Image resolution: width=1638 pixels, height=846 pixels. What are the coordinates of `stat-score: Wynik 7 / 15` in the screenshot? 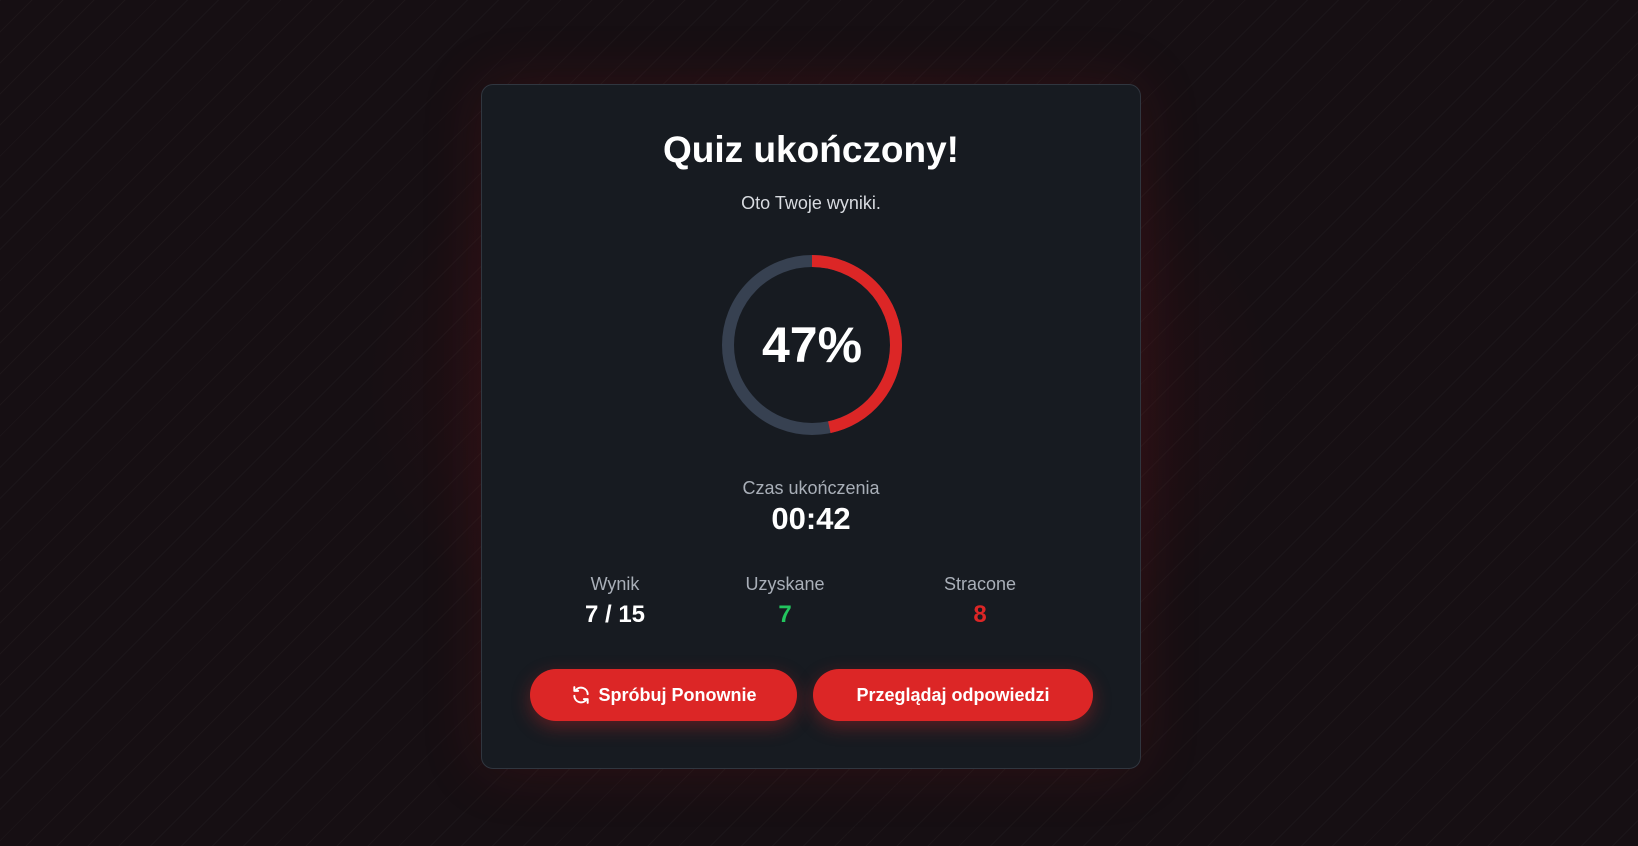 It's located at (615, 601).